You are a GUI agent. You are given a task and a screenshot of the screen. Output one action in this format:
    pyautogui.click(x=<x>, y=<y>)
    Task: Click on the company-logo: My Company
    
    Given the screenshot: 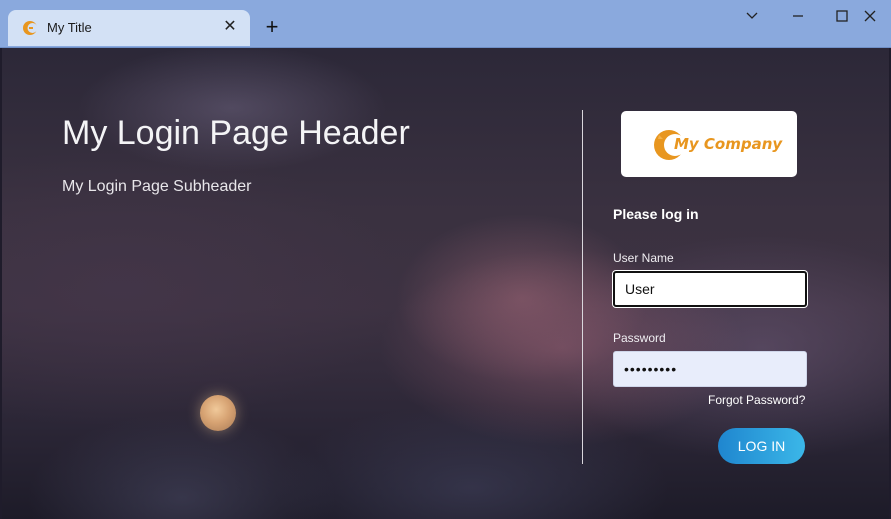 What is the action you would take?
    pyautogui.click(x=709, y=144)
    